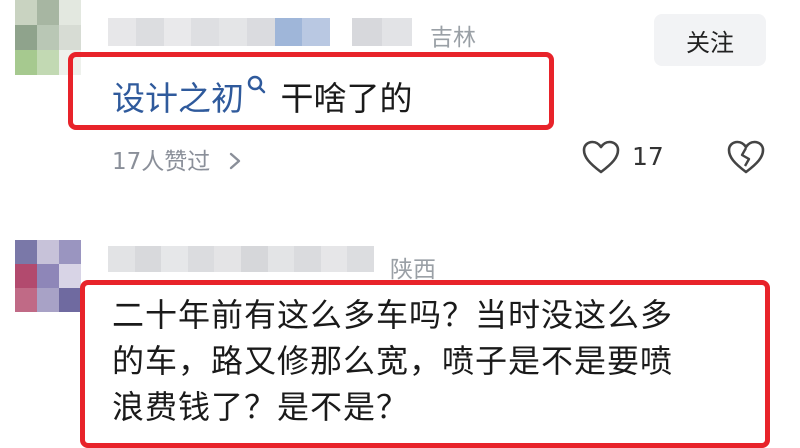 The height and width of the screenshot is (448, 800). I want to click on heart-icon, so click(601, 158).